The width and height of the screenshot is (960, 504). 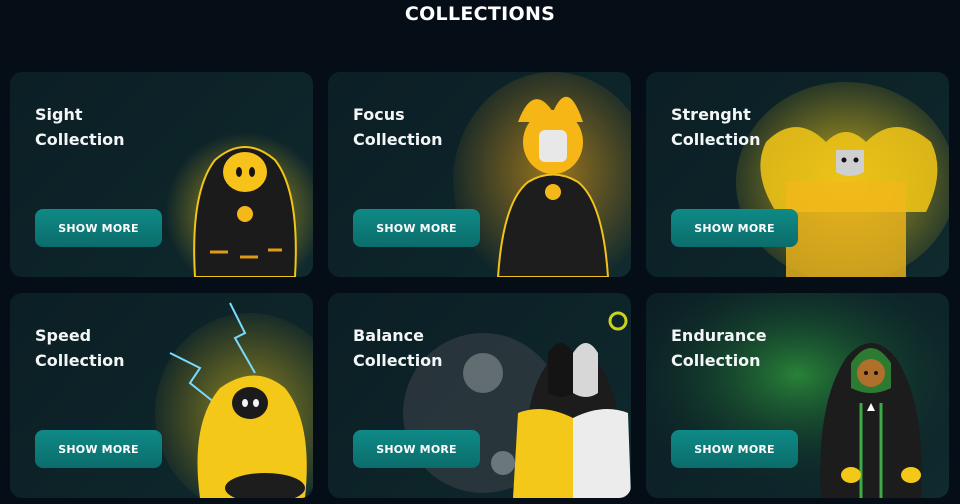 I want to click on collection-title: Speed Collection, so click(x=80, y=348).